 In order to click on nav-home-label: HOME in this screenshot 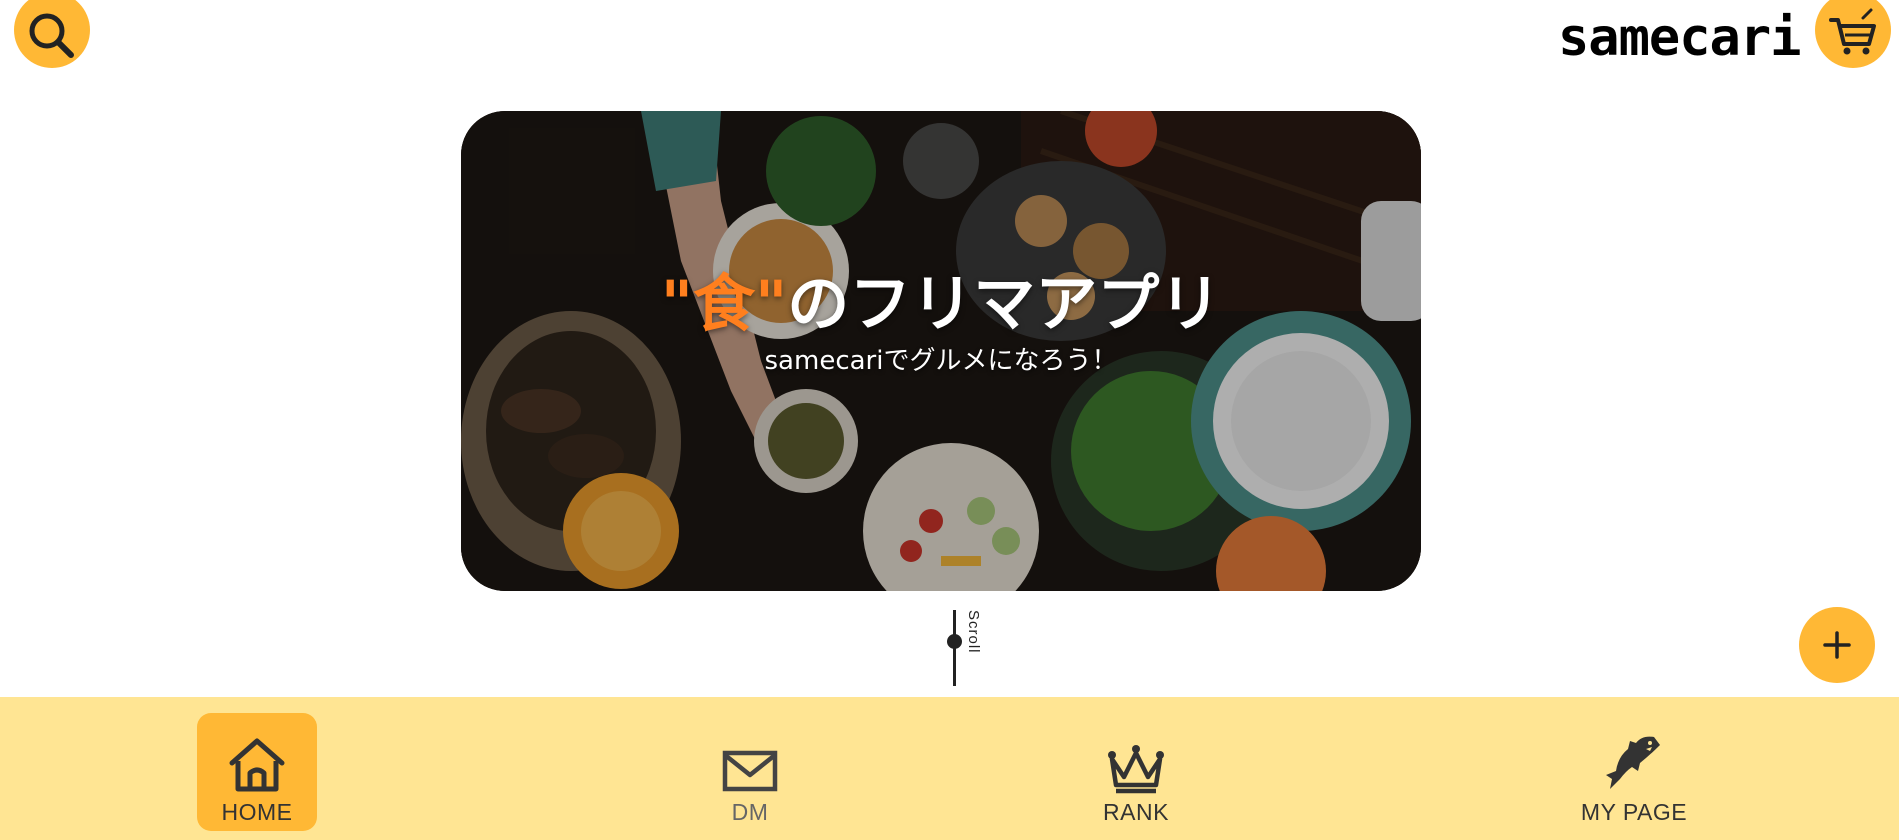, I will do `click(257, 812)`.